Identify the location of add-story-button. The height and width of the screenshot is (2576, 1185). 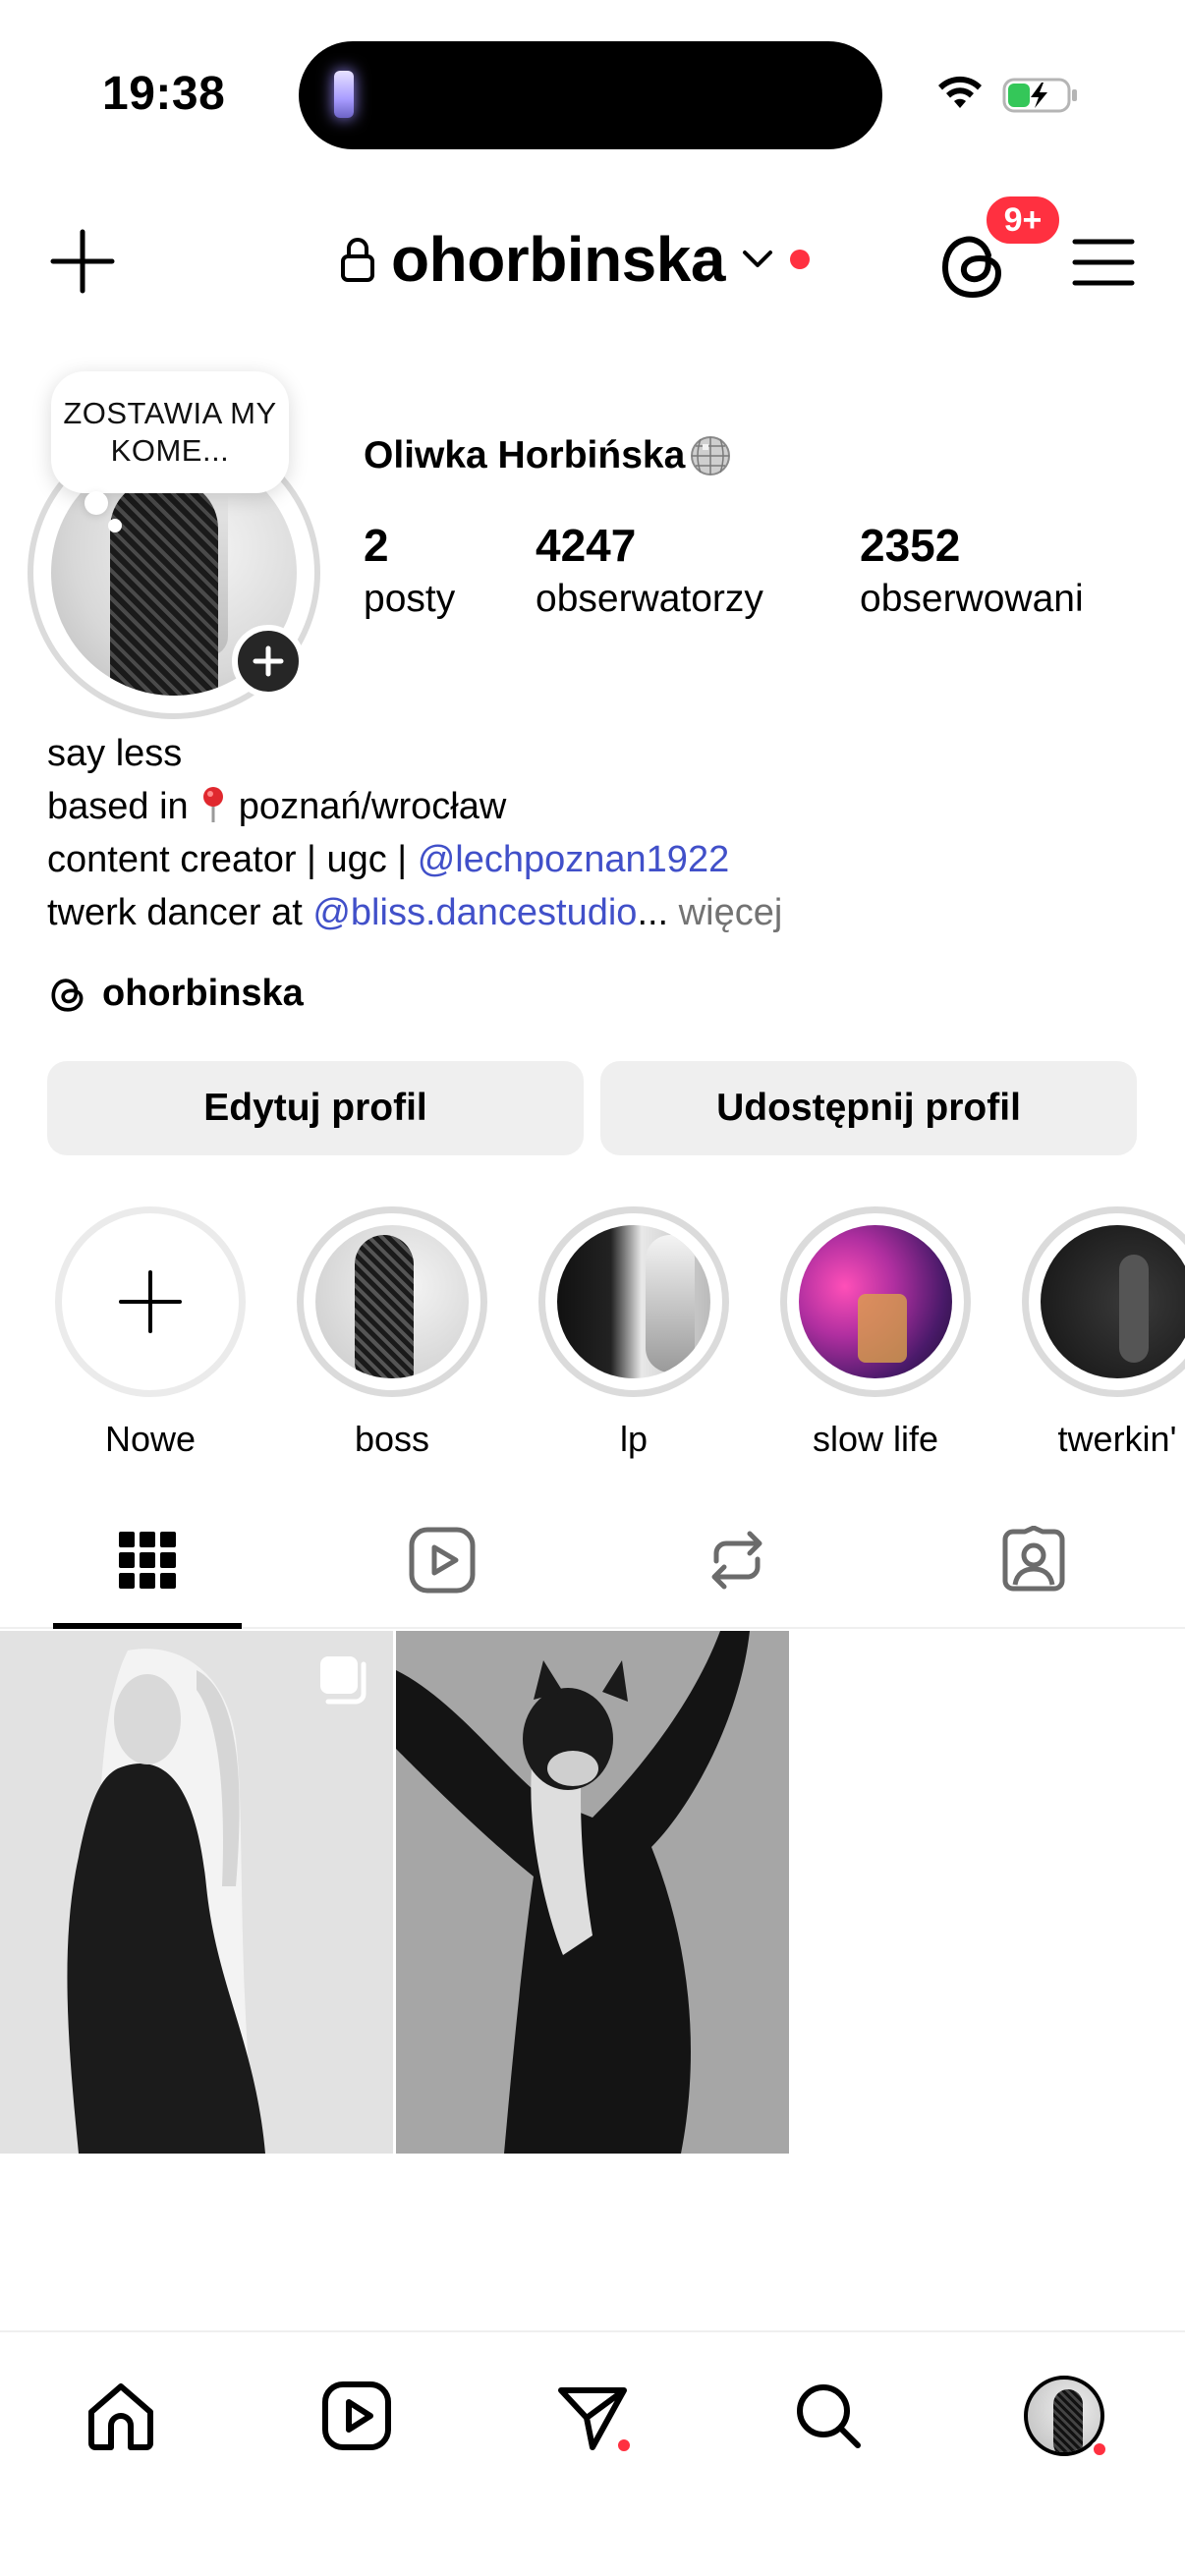
(268, 661).